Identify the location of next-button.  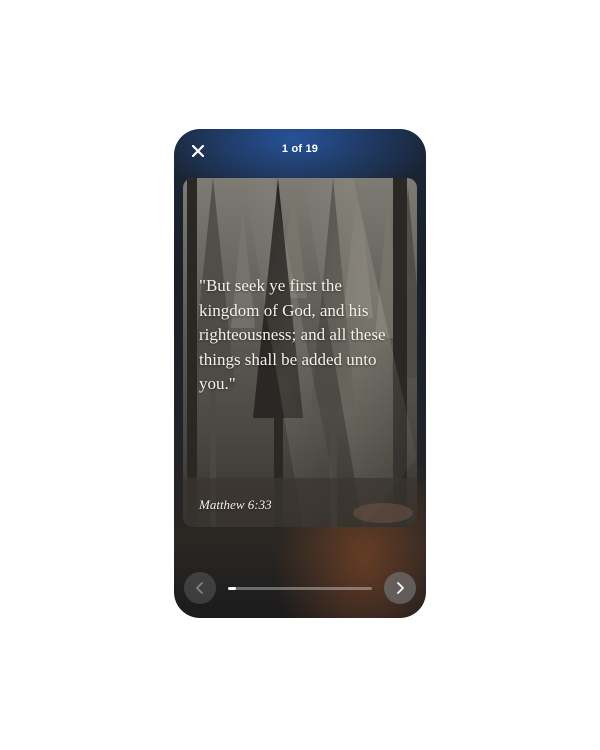
(400, 588).